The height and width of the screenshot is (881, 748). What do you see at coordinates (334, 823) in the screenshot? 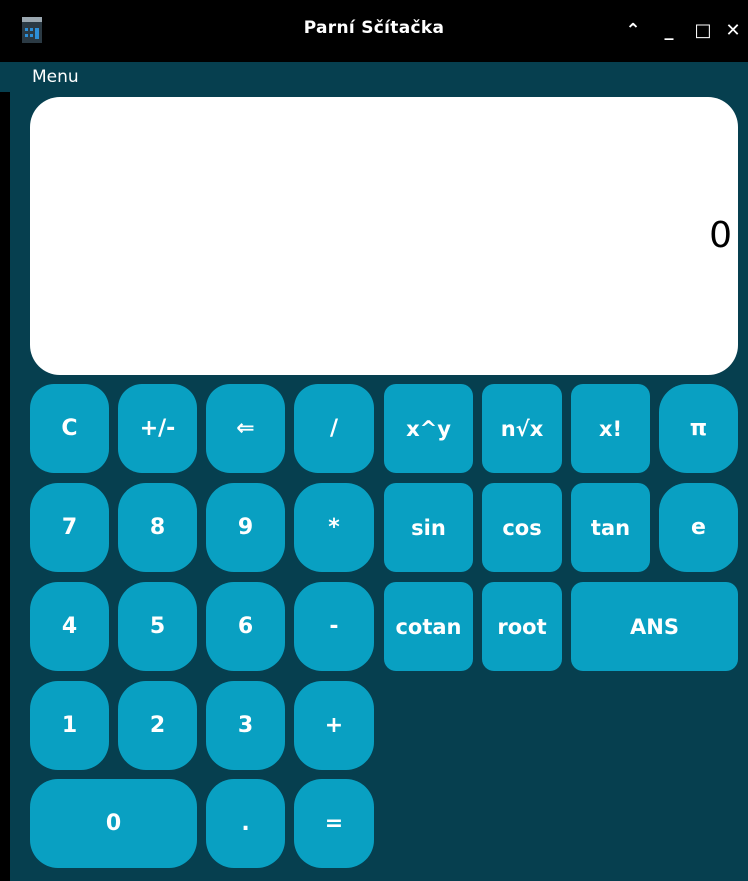
I see `equals-button: =` at bounding box center [334, 823].